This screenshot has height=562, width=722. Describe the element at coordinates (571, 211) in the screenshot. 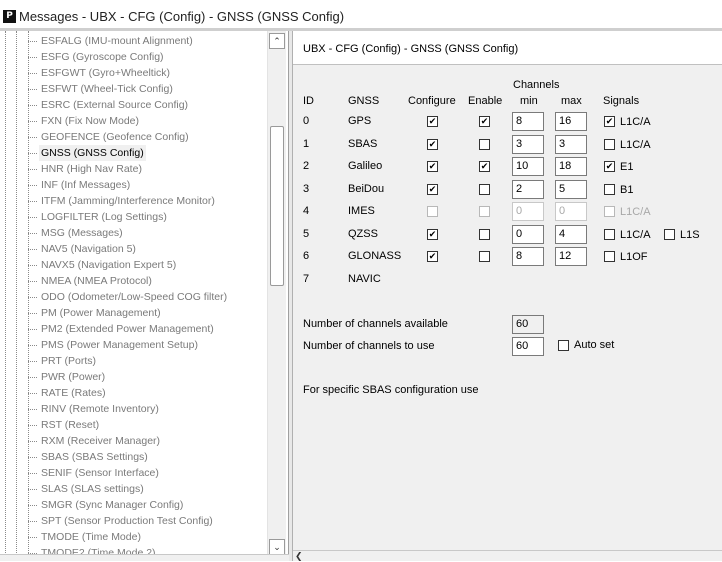

I see `channels-max-input: 0` at that location.